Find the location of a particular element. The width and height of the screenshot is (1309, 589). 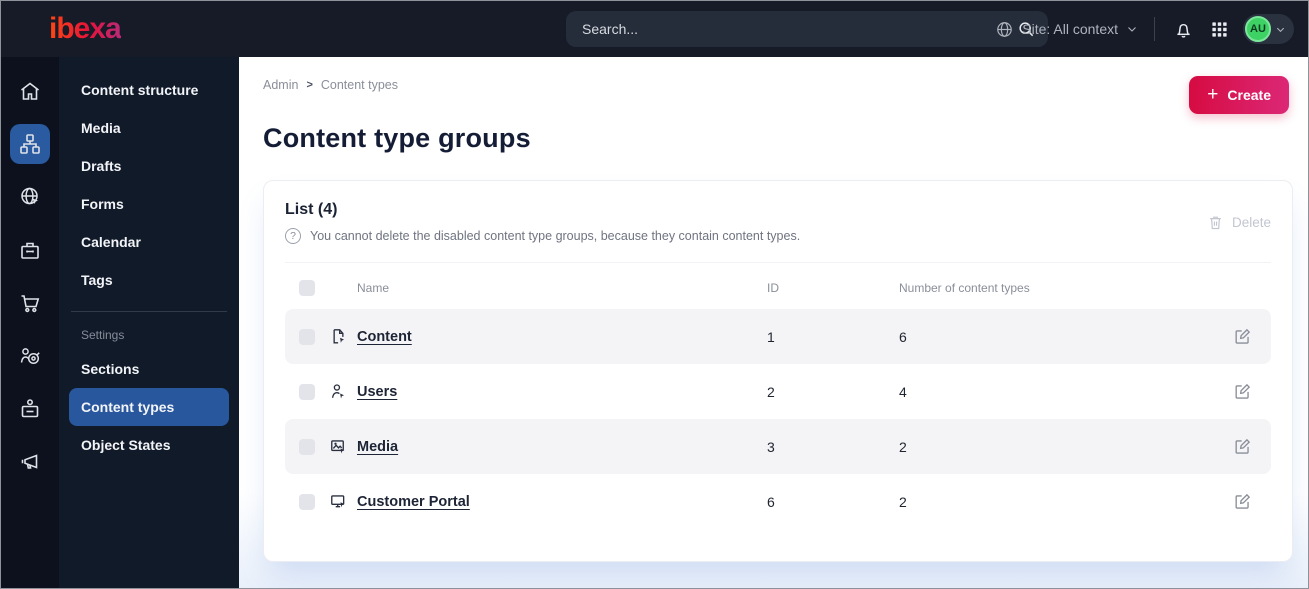

sidebar-item-content-structure: Content structure is located at coordinates (149, 90).